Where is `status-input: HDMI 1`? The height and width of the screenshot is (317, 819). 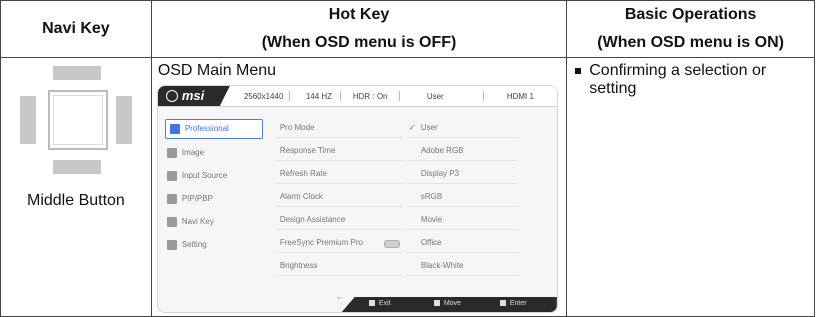 status-input: HDMI 1 is located at coordinates (520, 96).